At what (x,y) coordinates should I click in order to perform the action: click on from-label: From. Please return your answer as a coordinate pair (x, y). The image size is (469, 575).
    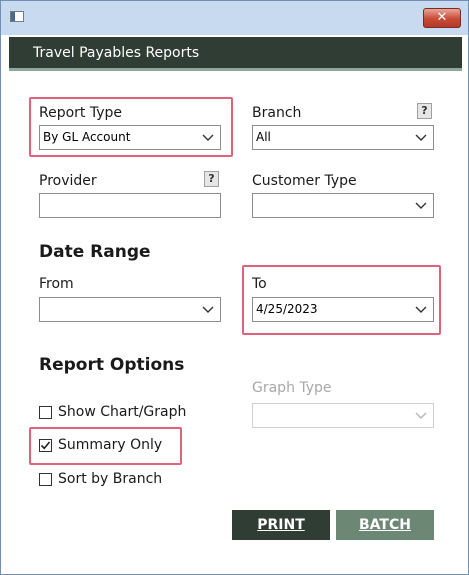
    Looking at the image, I should click on (56, 284).